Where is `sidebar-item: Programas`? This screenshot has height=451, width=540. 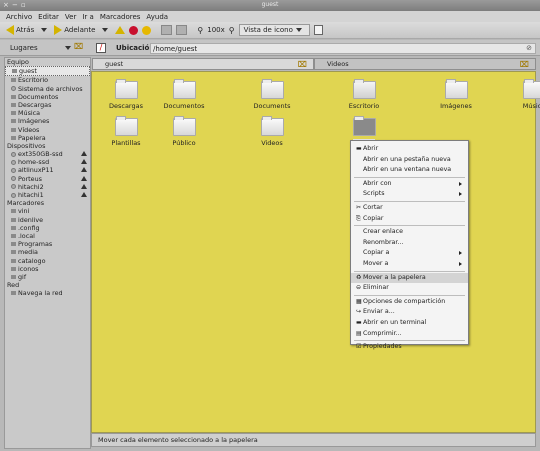
sidebar-item: Programas is located at coordinates (47, 244).